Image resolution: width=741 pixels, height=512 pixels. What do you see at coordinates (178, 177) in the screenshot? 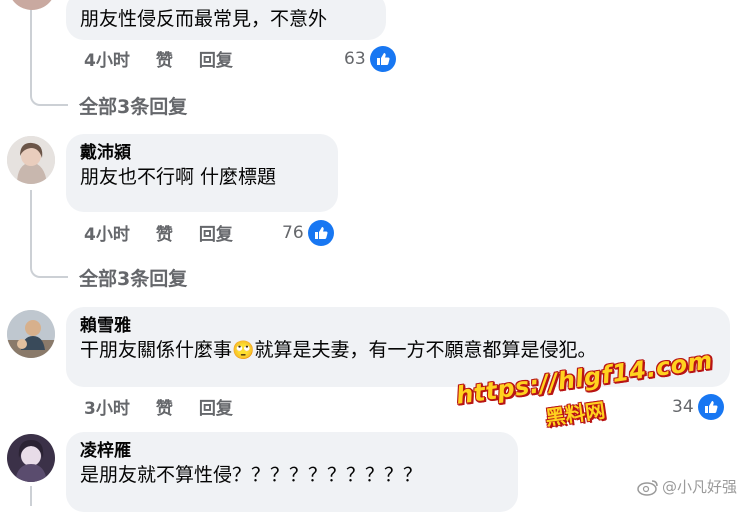
I see `comment-text: 朋友也不行啊 什麼標題` at bounding box center [178, 177].